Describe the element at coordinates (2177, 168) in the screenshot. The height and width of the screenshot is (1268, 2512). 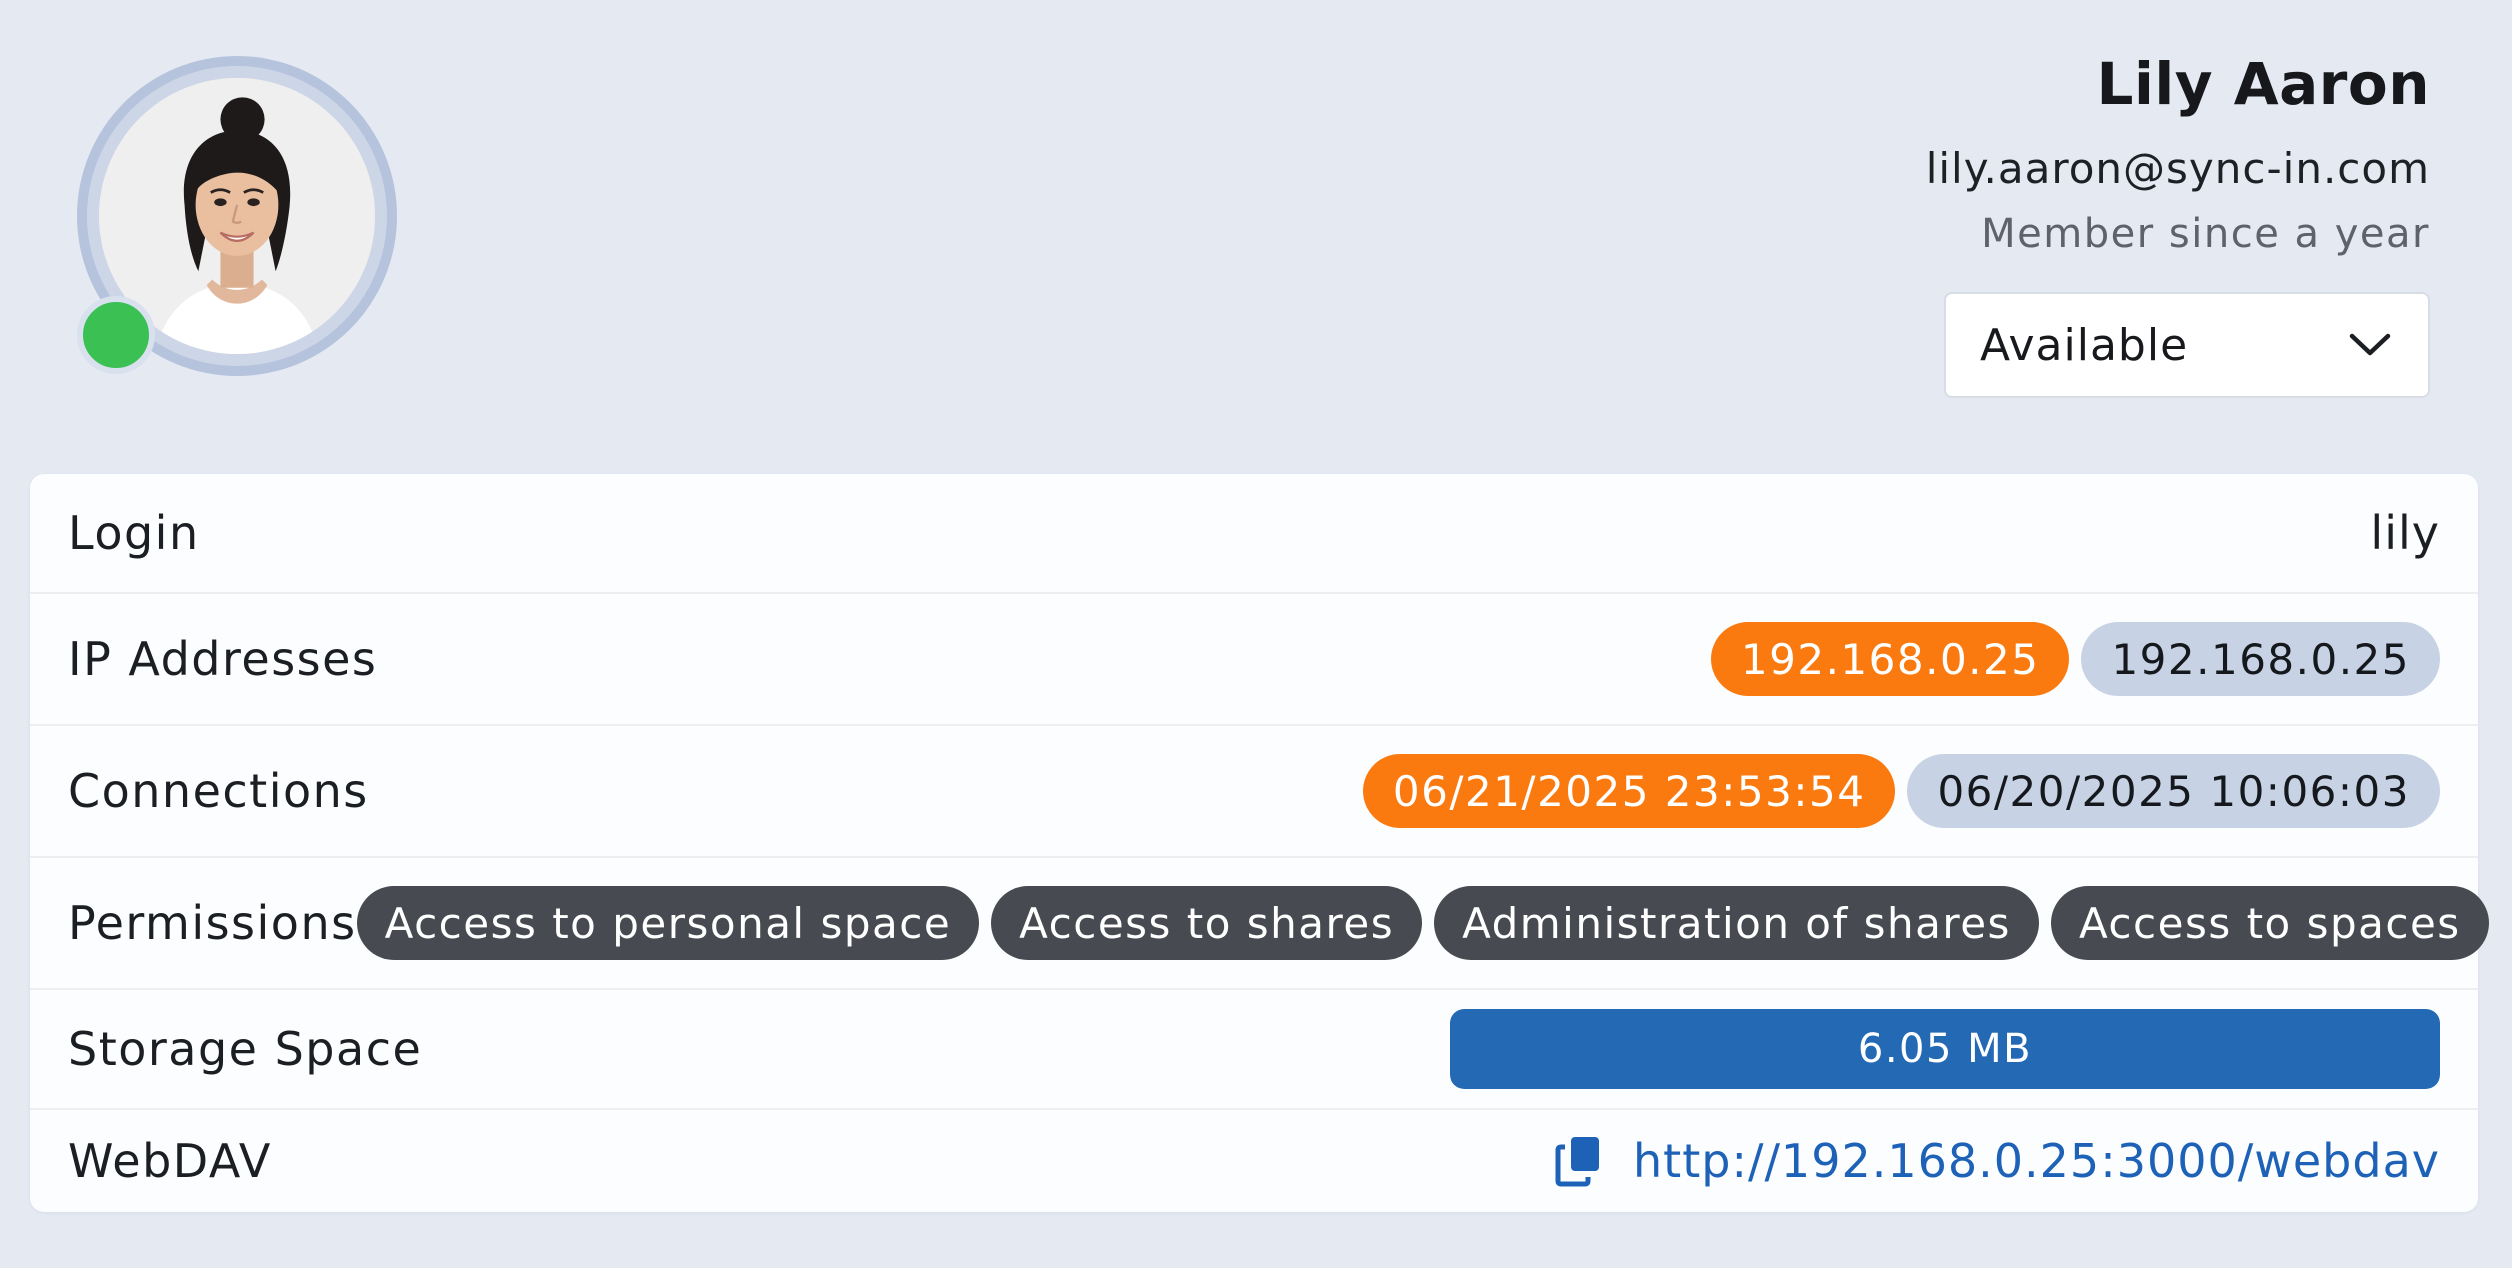
I see `user-email: lily.aaron@sync-in.com` at that location.